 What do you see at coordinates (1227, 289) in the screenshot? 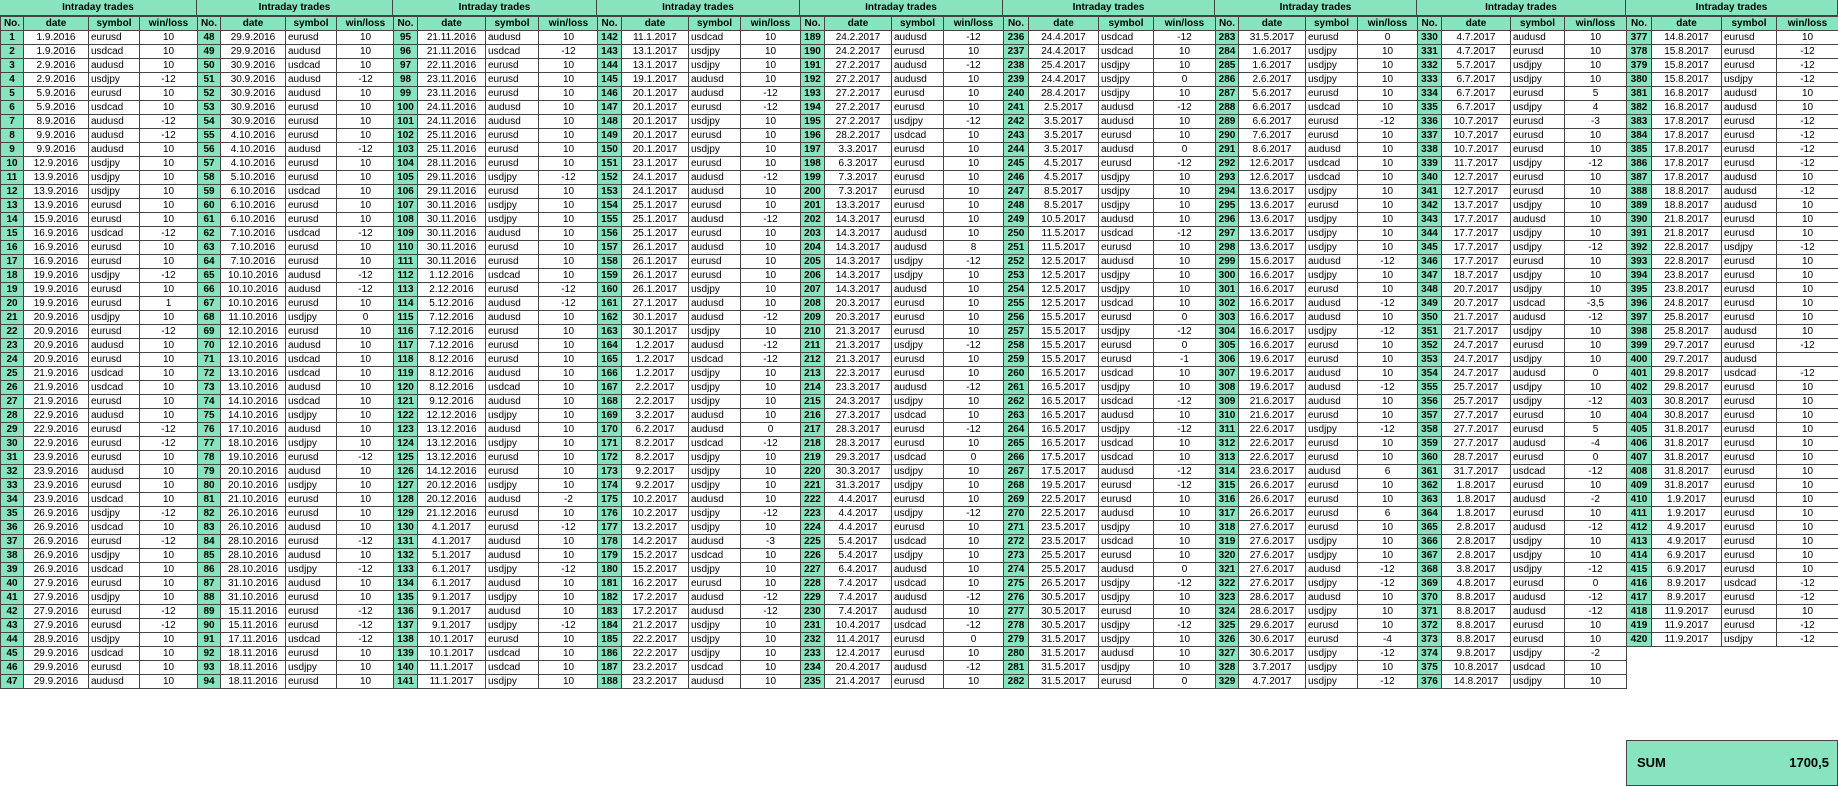
I see `trade-no: 301` at bounding box center [1227, 289].